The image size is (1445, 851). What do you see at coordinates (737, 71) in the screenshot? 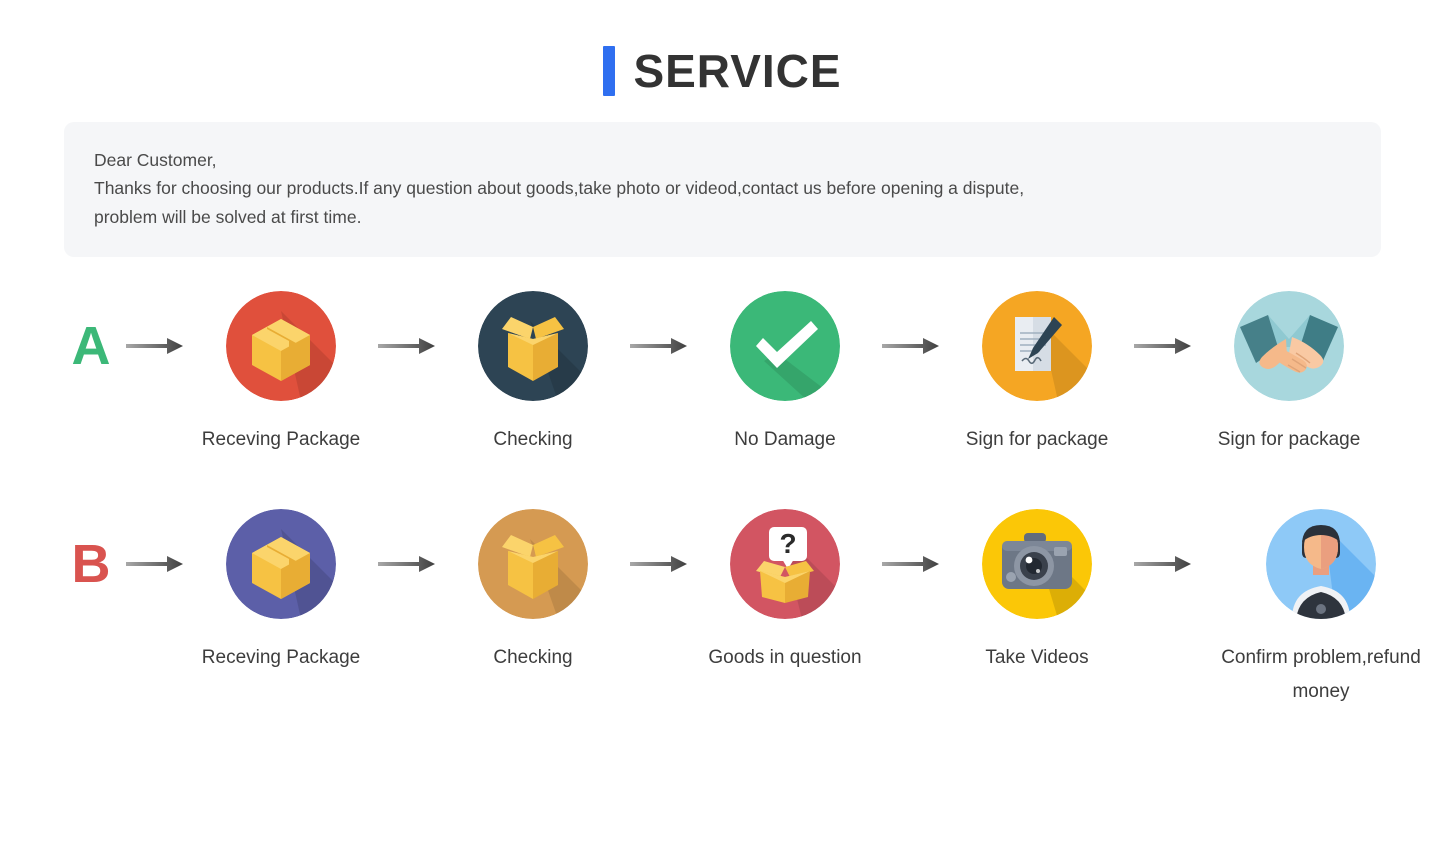
I see `page-title-text: SERVICE` at bounding box center [737, 71].